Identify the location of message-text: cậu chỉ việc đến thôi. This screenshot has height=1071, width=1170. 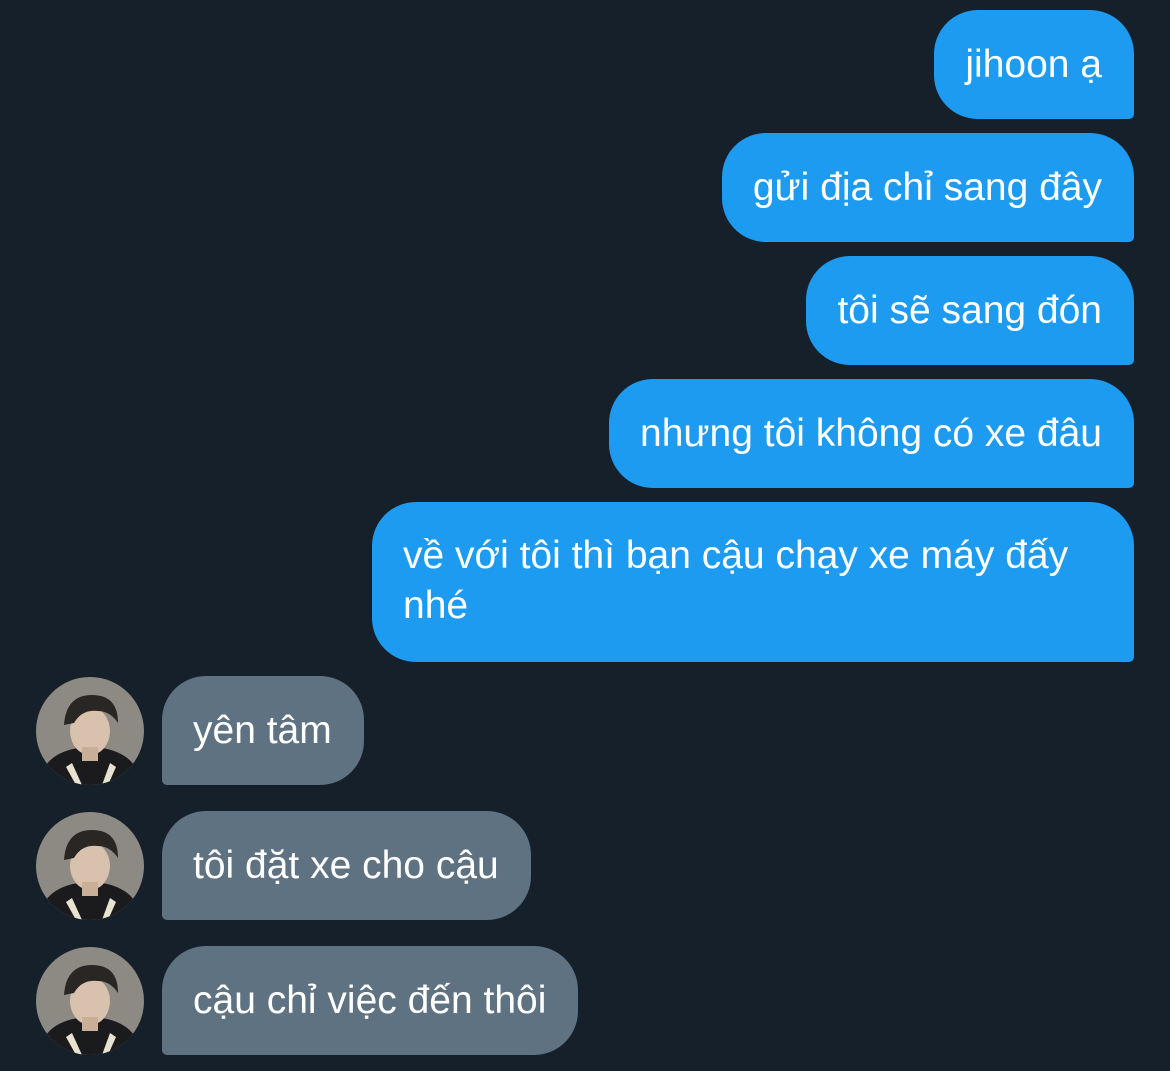
(370, 1000).